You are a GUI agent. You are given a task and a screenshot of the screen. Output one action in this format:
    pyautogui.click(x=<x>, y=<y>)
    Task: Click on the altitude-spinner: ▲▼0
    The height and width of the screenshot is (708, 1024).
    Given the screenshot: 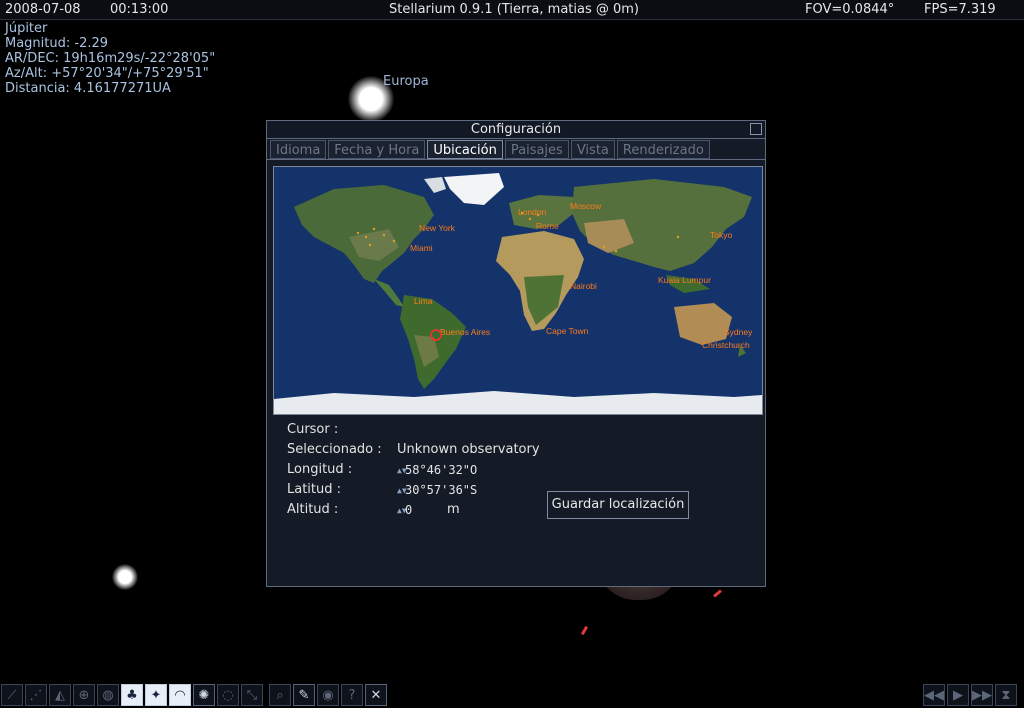 What is the action you would take?
    pyautogui.click(x=404, y=510)
    